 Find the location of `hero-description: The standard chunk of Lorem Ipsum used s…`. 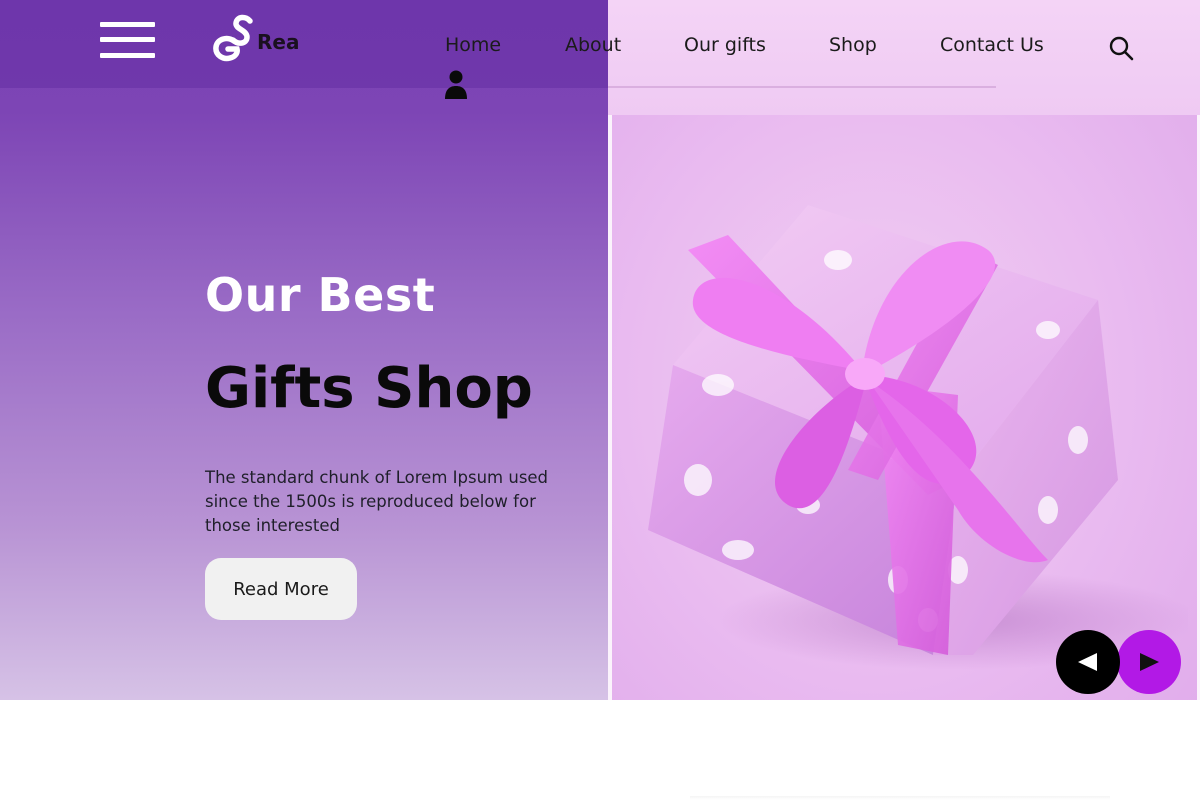

hero-description: The standard chunk of Lorem Ipsum used s… is located at coordinates (377, 501).